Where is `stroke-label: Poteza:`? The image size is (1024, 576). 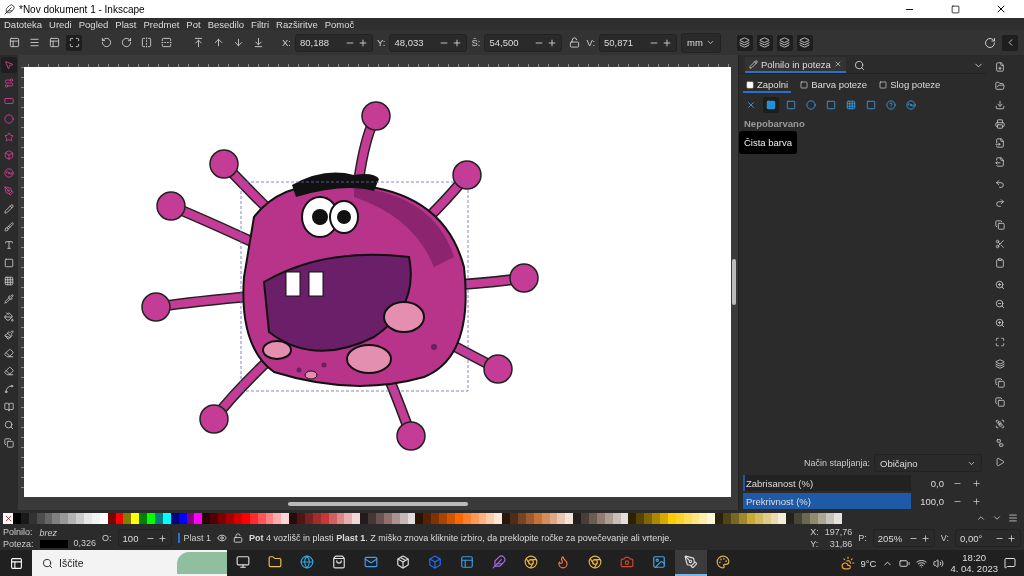
stroke-label: Poteza: is located at coordinates (18, 544).